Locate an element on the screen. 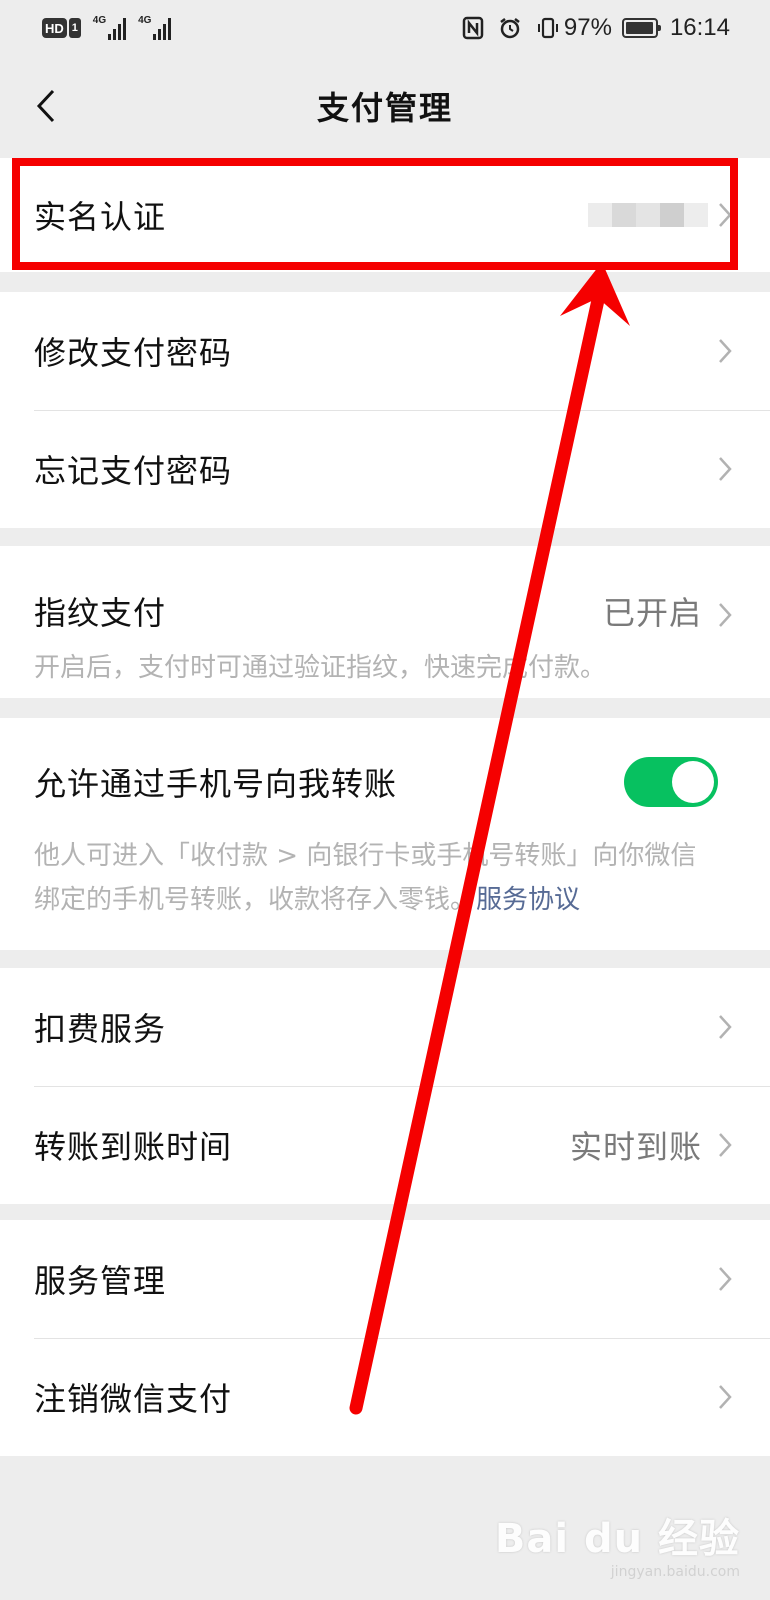  row-label: 允许通过手机号向我转账 is located at coordinates (216, 784).